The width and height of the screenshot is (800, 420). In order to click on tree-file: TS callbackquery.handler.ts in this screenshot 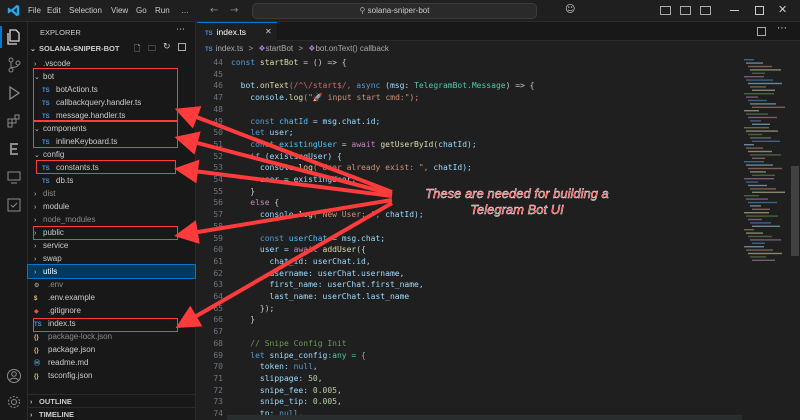, I will do `click(111, 102)`.